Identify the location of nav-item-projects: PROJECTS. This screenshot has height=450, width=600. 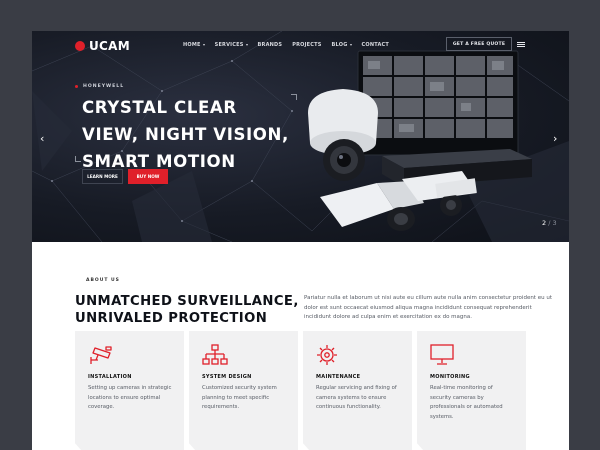
(306, 45).